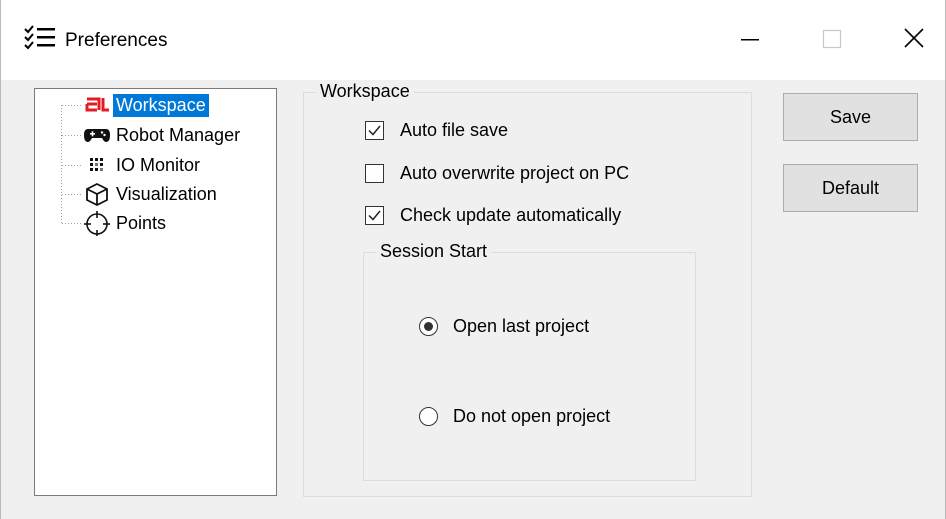 The image size is (946, 519). Describe the element at coordinates (97, 223) in the screenshot. I see `crosshair-icon` at that location.